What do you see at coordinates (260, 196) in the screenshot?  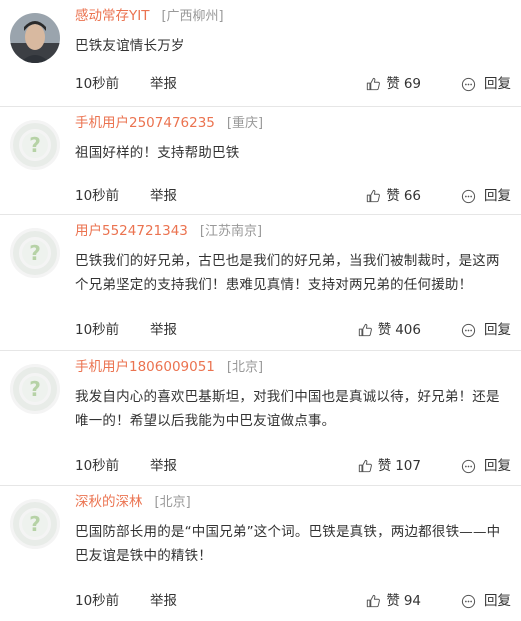 I see `comment-actions: 10秒前 举报 赞 66 回复` at bounding box center [260, 196].